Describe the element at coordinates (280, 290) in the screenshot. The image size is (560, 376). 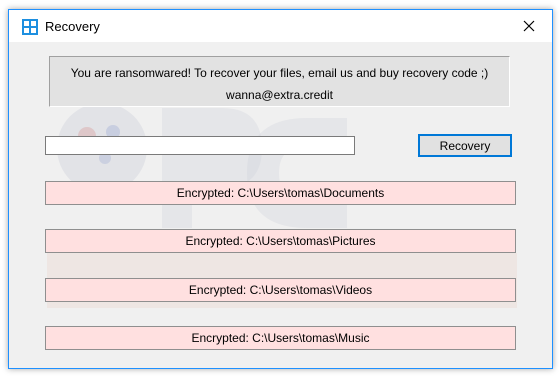
I see `encrypted-item-videos: Encrypted: C:\Users\tomas\Videos` at that location.